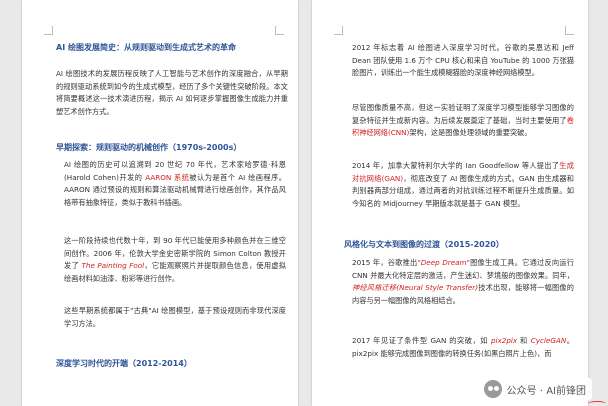  I want to click on section-heading-style: 风格化与文本到图像的过渡（2015-2020）, so click(424, 244).